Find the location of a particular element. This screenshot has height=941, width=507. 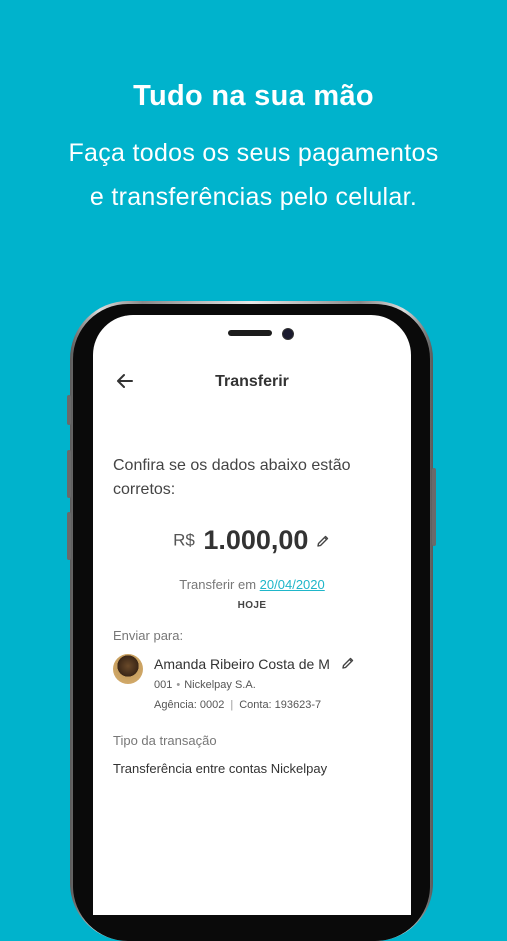

transfer-date: Transferir em 20/04/2020 is located at coordinates (252, 584).